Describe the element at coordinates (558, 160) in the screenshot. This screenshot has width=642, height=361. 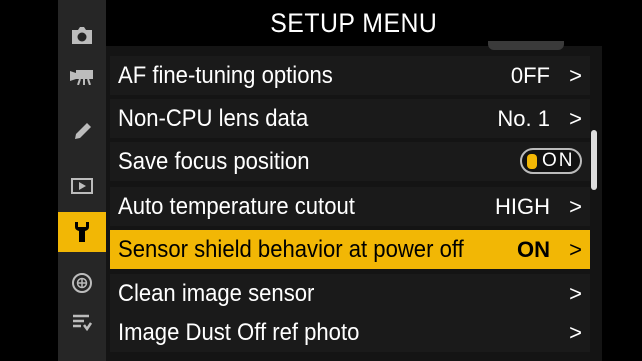
I see `toggle-state: ON` at that location.